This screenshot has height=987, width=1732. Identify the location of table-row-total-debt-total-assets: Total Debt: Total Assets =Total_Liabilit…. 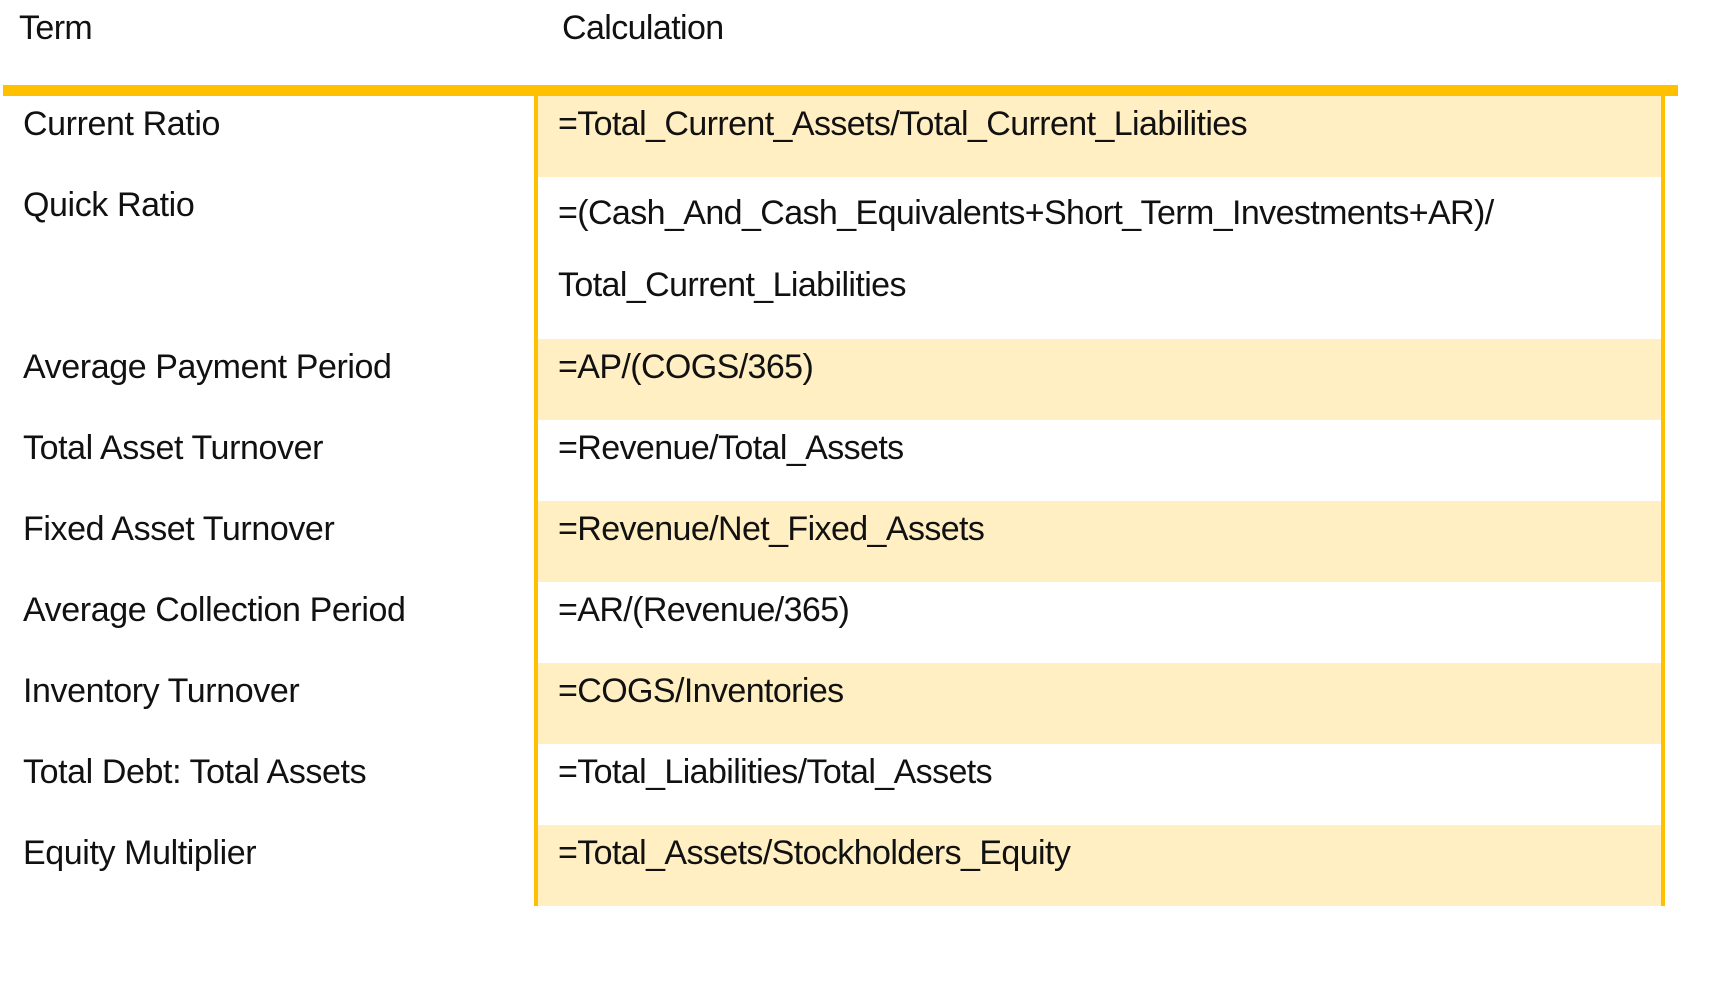
(836, 784).